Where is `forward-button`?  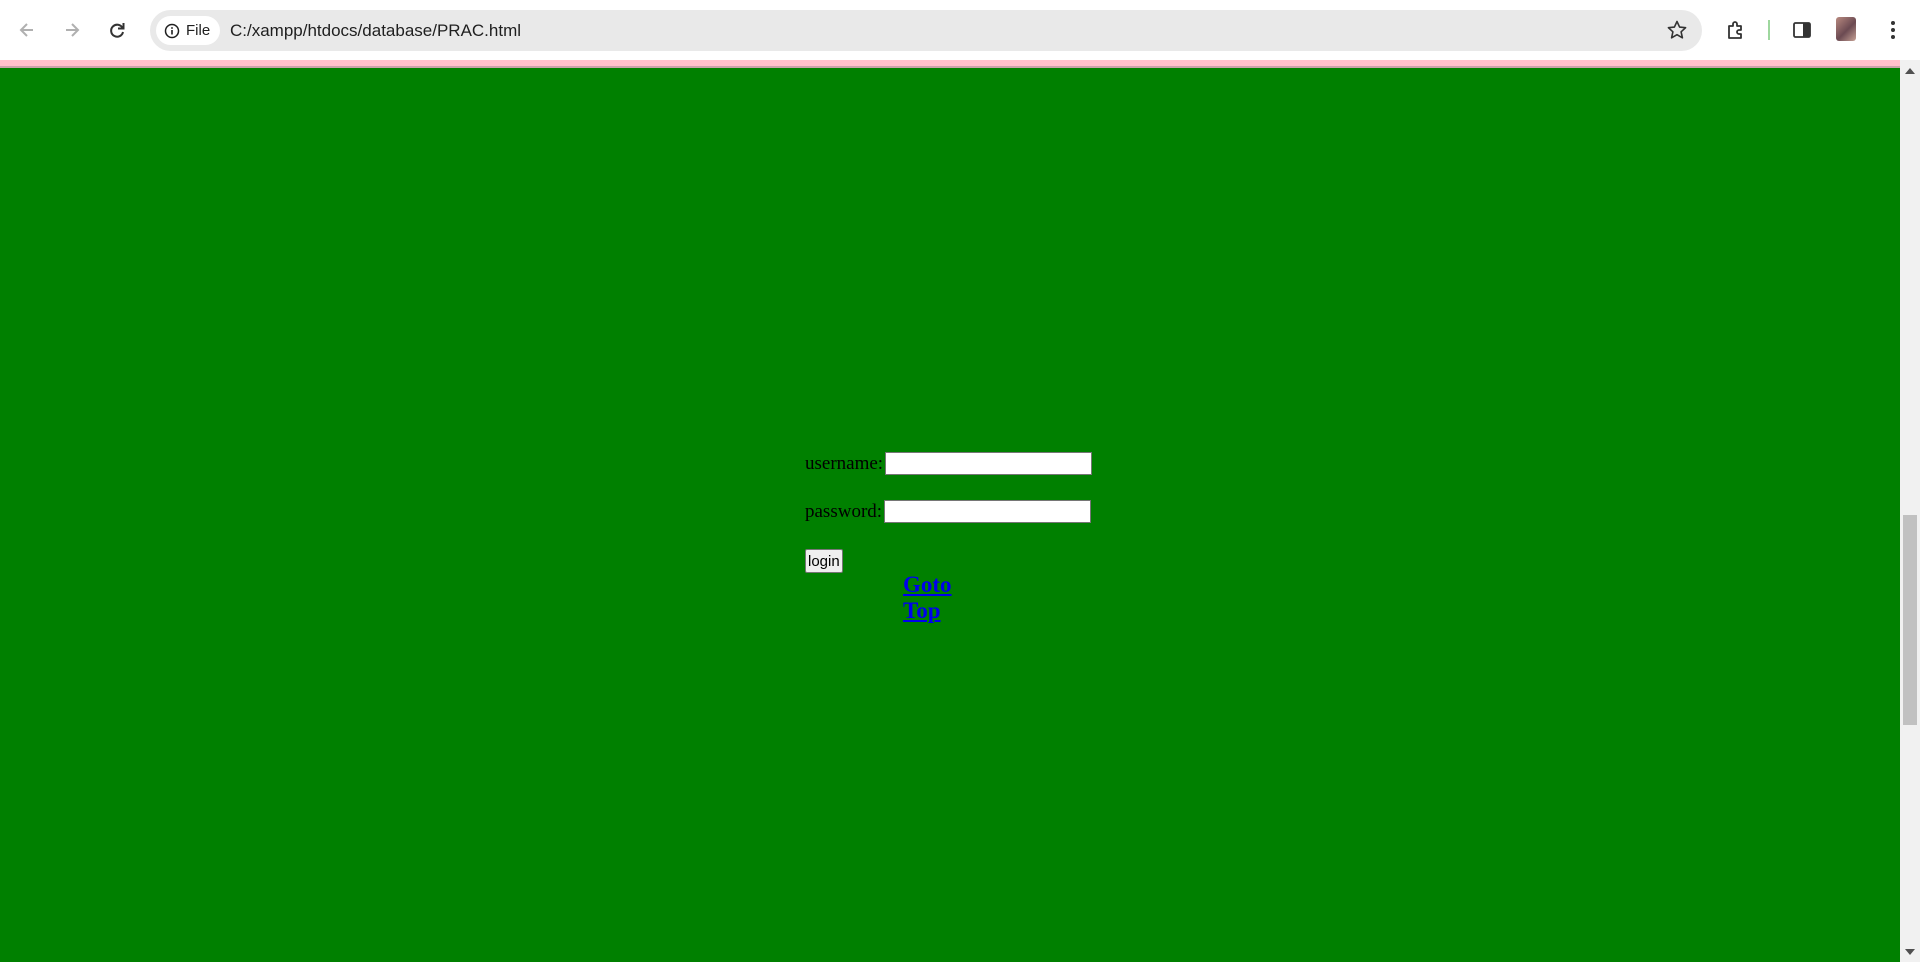 forward-button is located at coordinates (72, 30).